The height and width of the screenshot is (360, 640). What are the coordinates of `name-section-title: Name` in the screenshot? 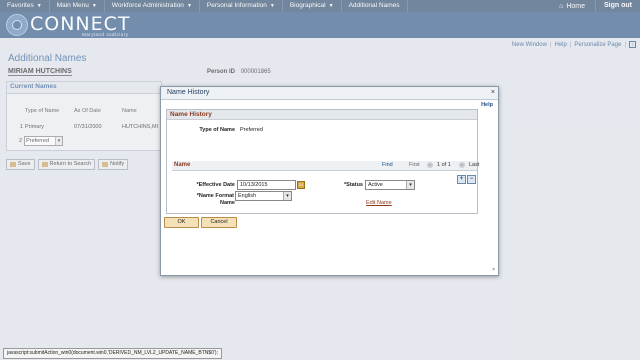 It's located at (182, 165).